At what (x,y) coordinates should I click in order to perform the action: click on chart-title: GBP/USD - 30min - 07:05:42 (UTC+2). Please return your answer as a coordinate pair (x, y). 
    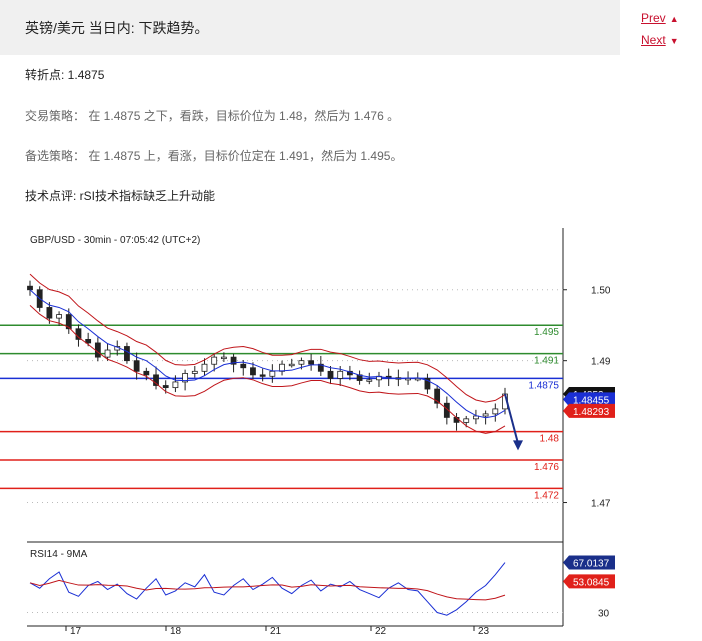
    Looking at the image, I should click on (115, 240).